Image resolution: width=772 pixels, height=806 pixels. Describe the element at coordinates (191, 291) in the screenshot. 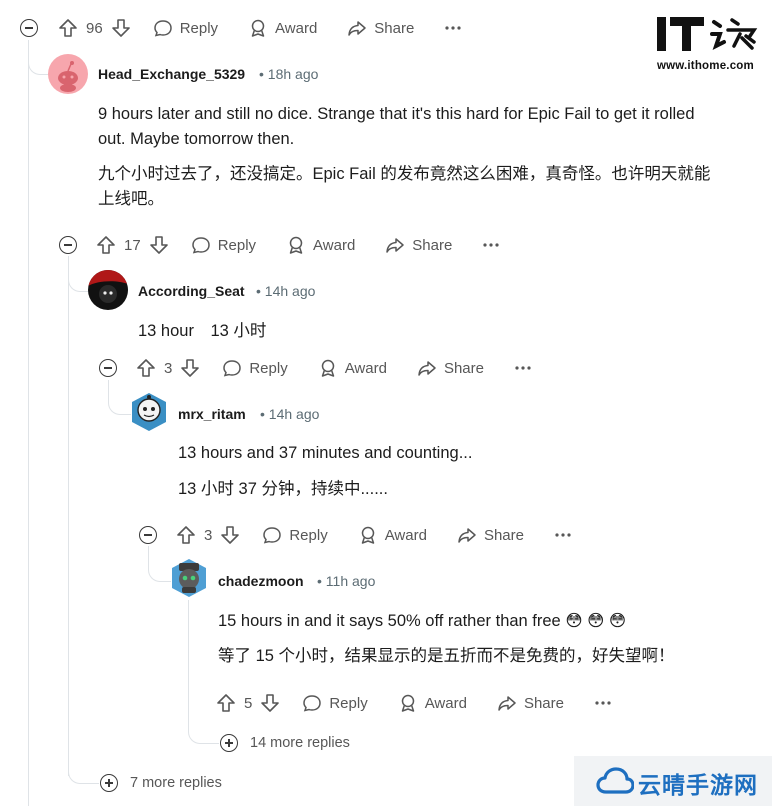

I see `comment-username: According_Seat` at that location.